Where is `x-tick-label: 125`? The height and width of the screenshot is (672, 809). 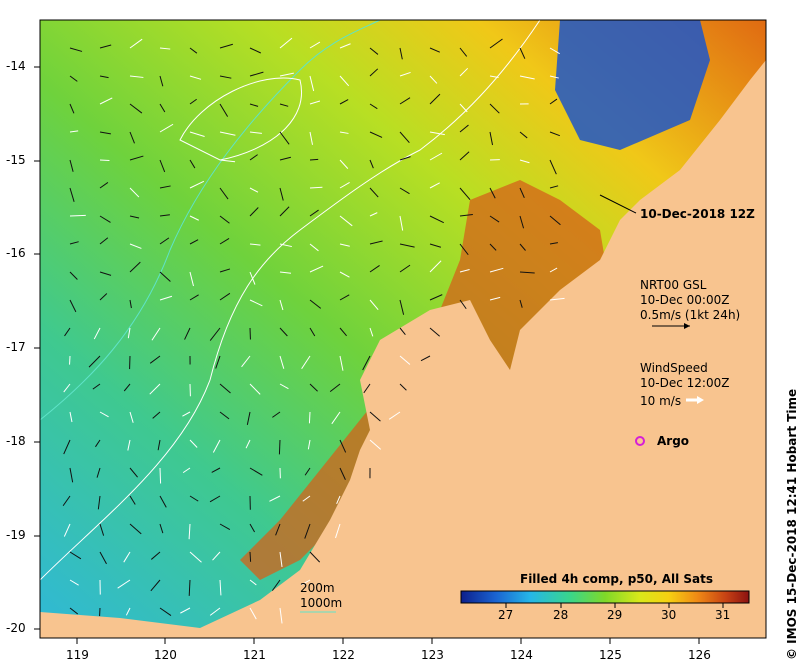 x-tick-label: 125 is located at coordinates (610, 655).